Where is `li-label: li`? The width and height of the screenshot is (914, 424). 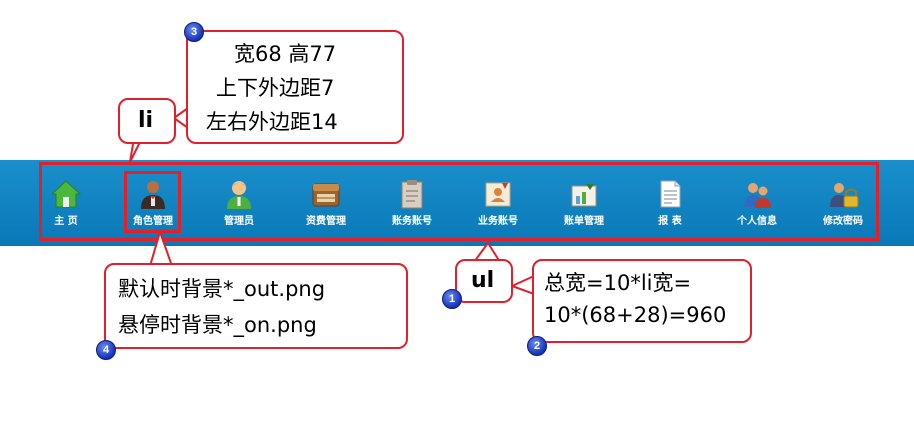
li-label: li is located at coordinates (146, 120).